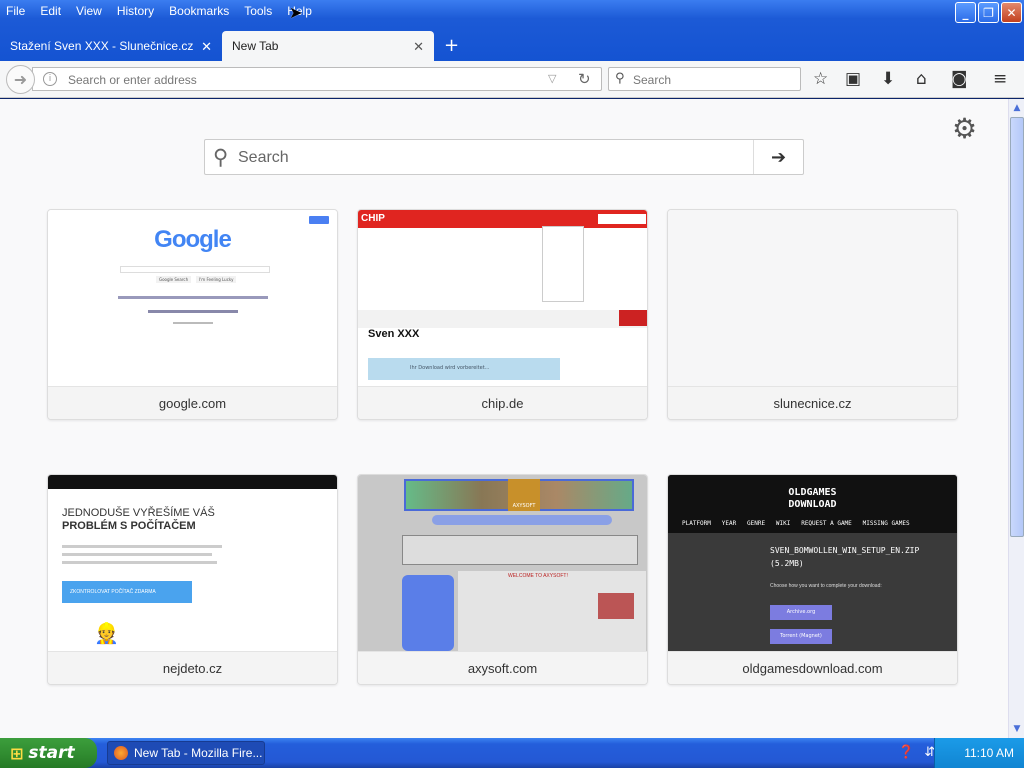 This screenshot has height=768, width=1024. What do you see at coordinates (989, 753) in the screenshot?
I see `clock: 11:10 AM` at bounding box center [989, 753].